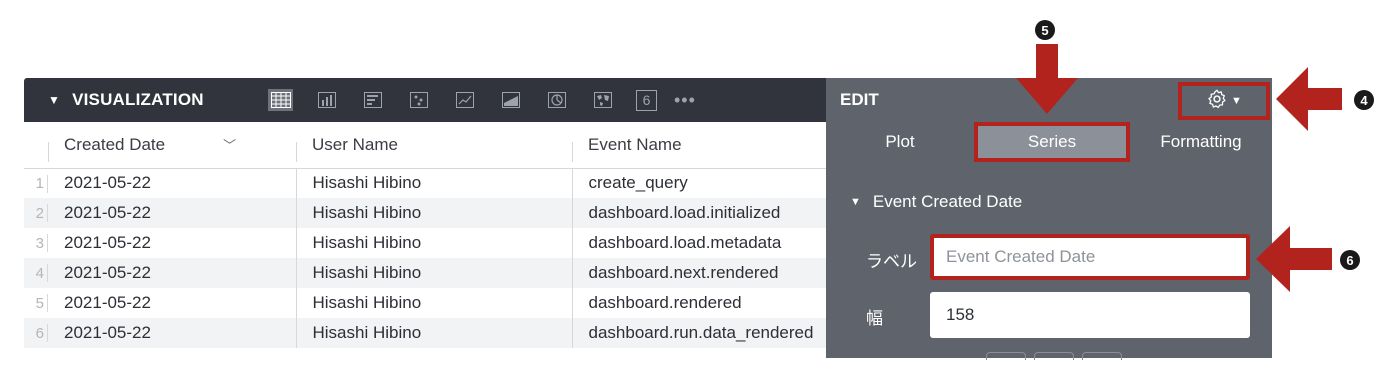 The image size is (1400, 381). What do you see at coordinates (1047, 79) in the screenshot?
I see `arrow-down-icon` at bounding box center [1047, 79].